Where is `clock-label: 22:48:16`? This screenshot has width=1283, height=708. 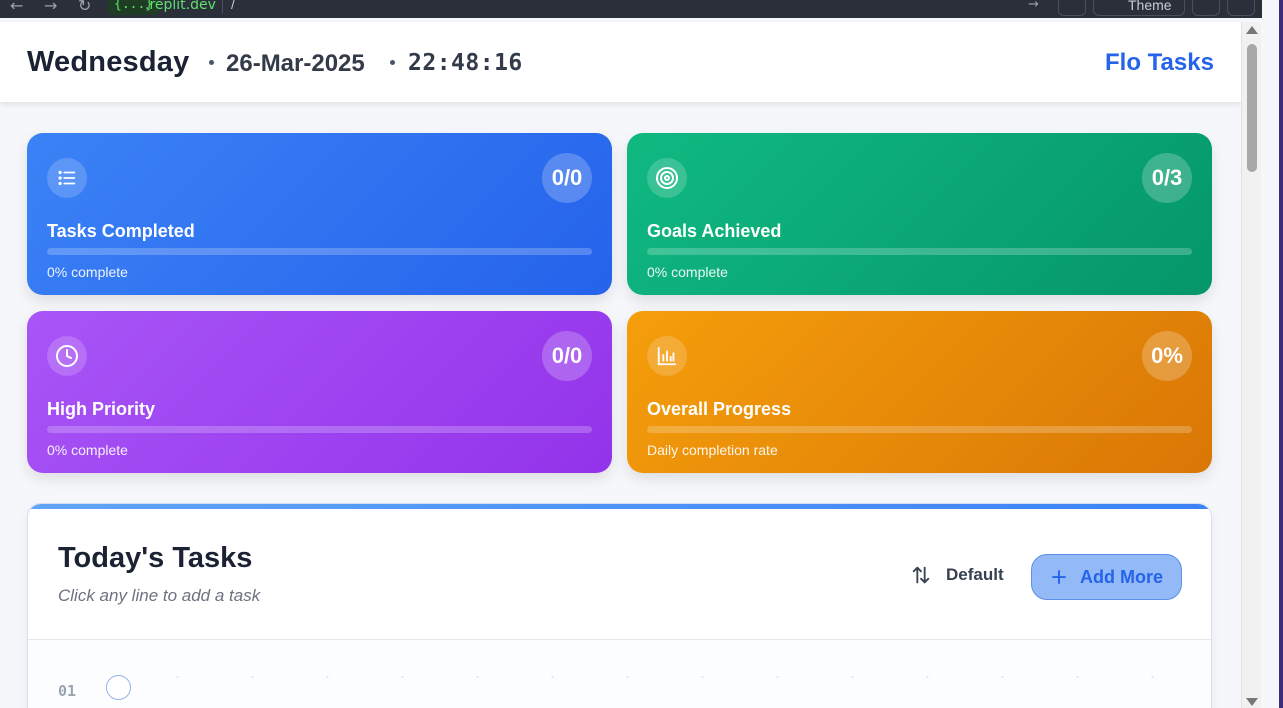
clock-label: 22:48:16 is located at coordinates (465, 63).